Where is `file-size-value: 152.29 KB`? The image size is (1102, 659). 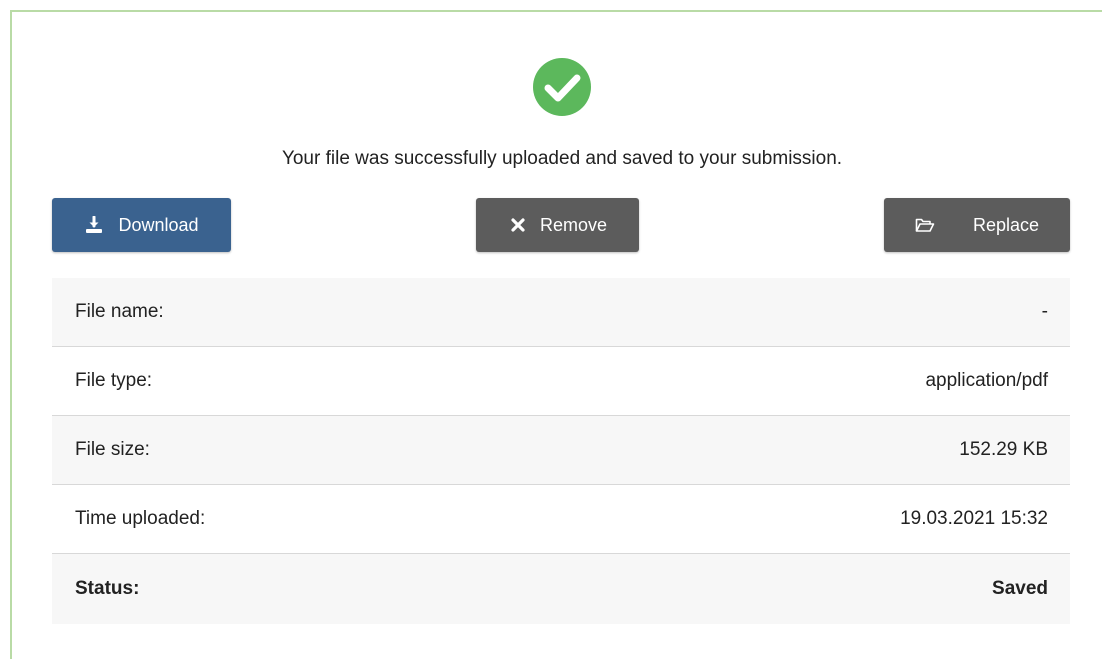
file-size-value: 152.29 KB is located at coordinates (1003, 449).